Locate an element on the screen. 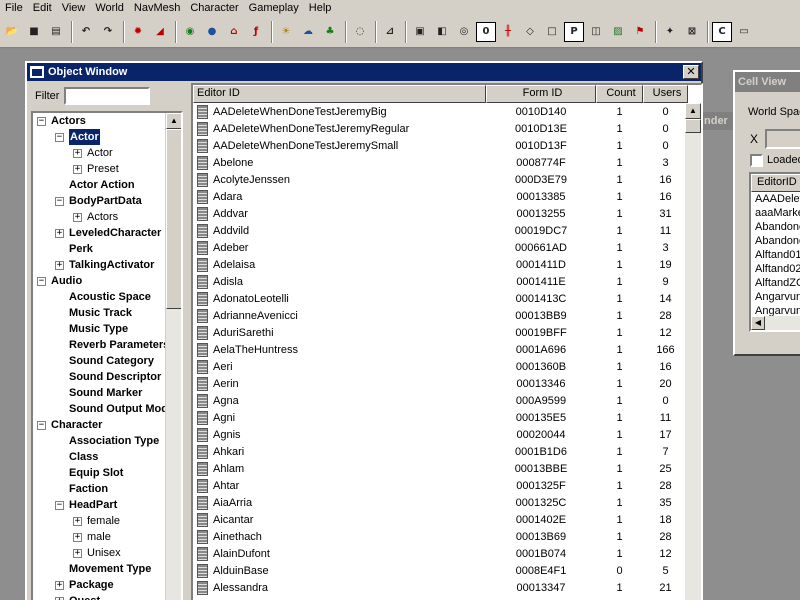 The width and height of the screenshot is (800, 600). cell-view-title: Cell View is located at coordinates (767, 82).